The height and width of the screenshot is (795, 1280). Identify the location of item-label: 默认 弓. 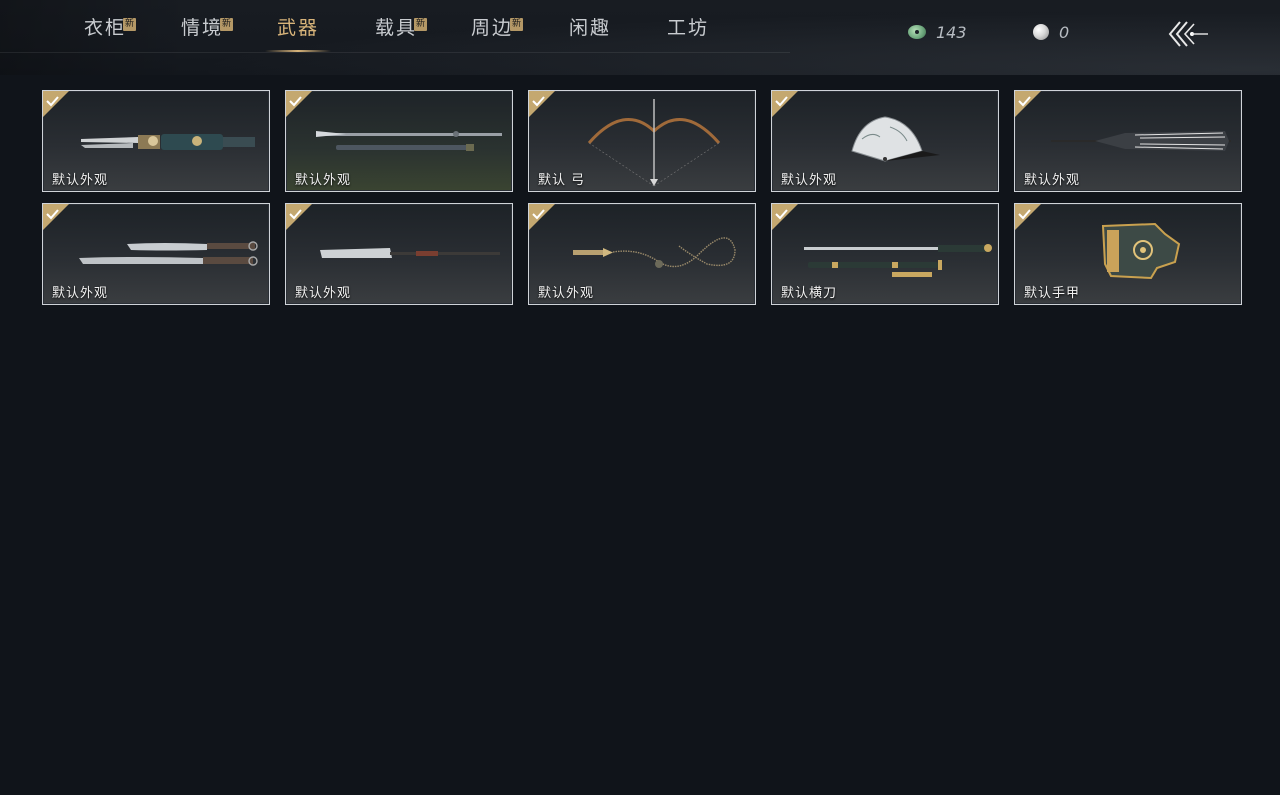
(562, 180).